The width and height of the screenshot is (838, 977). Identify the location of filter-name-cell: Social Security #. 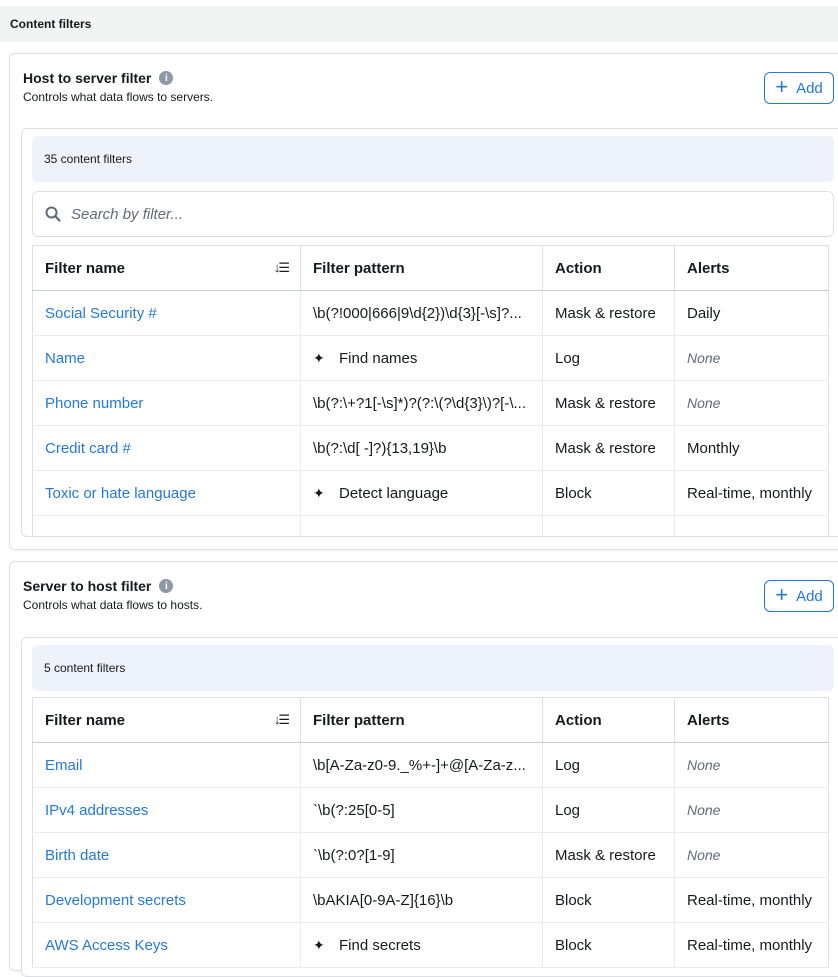
(166, 313).